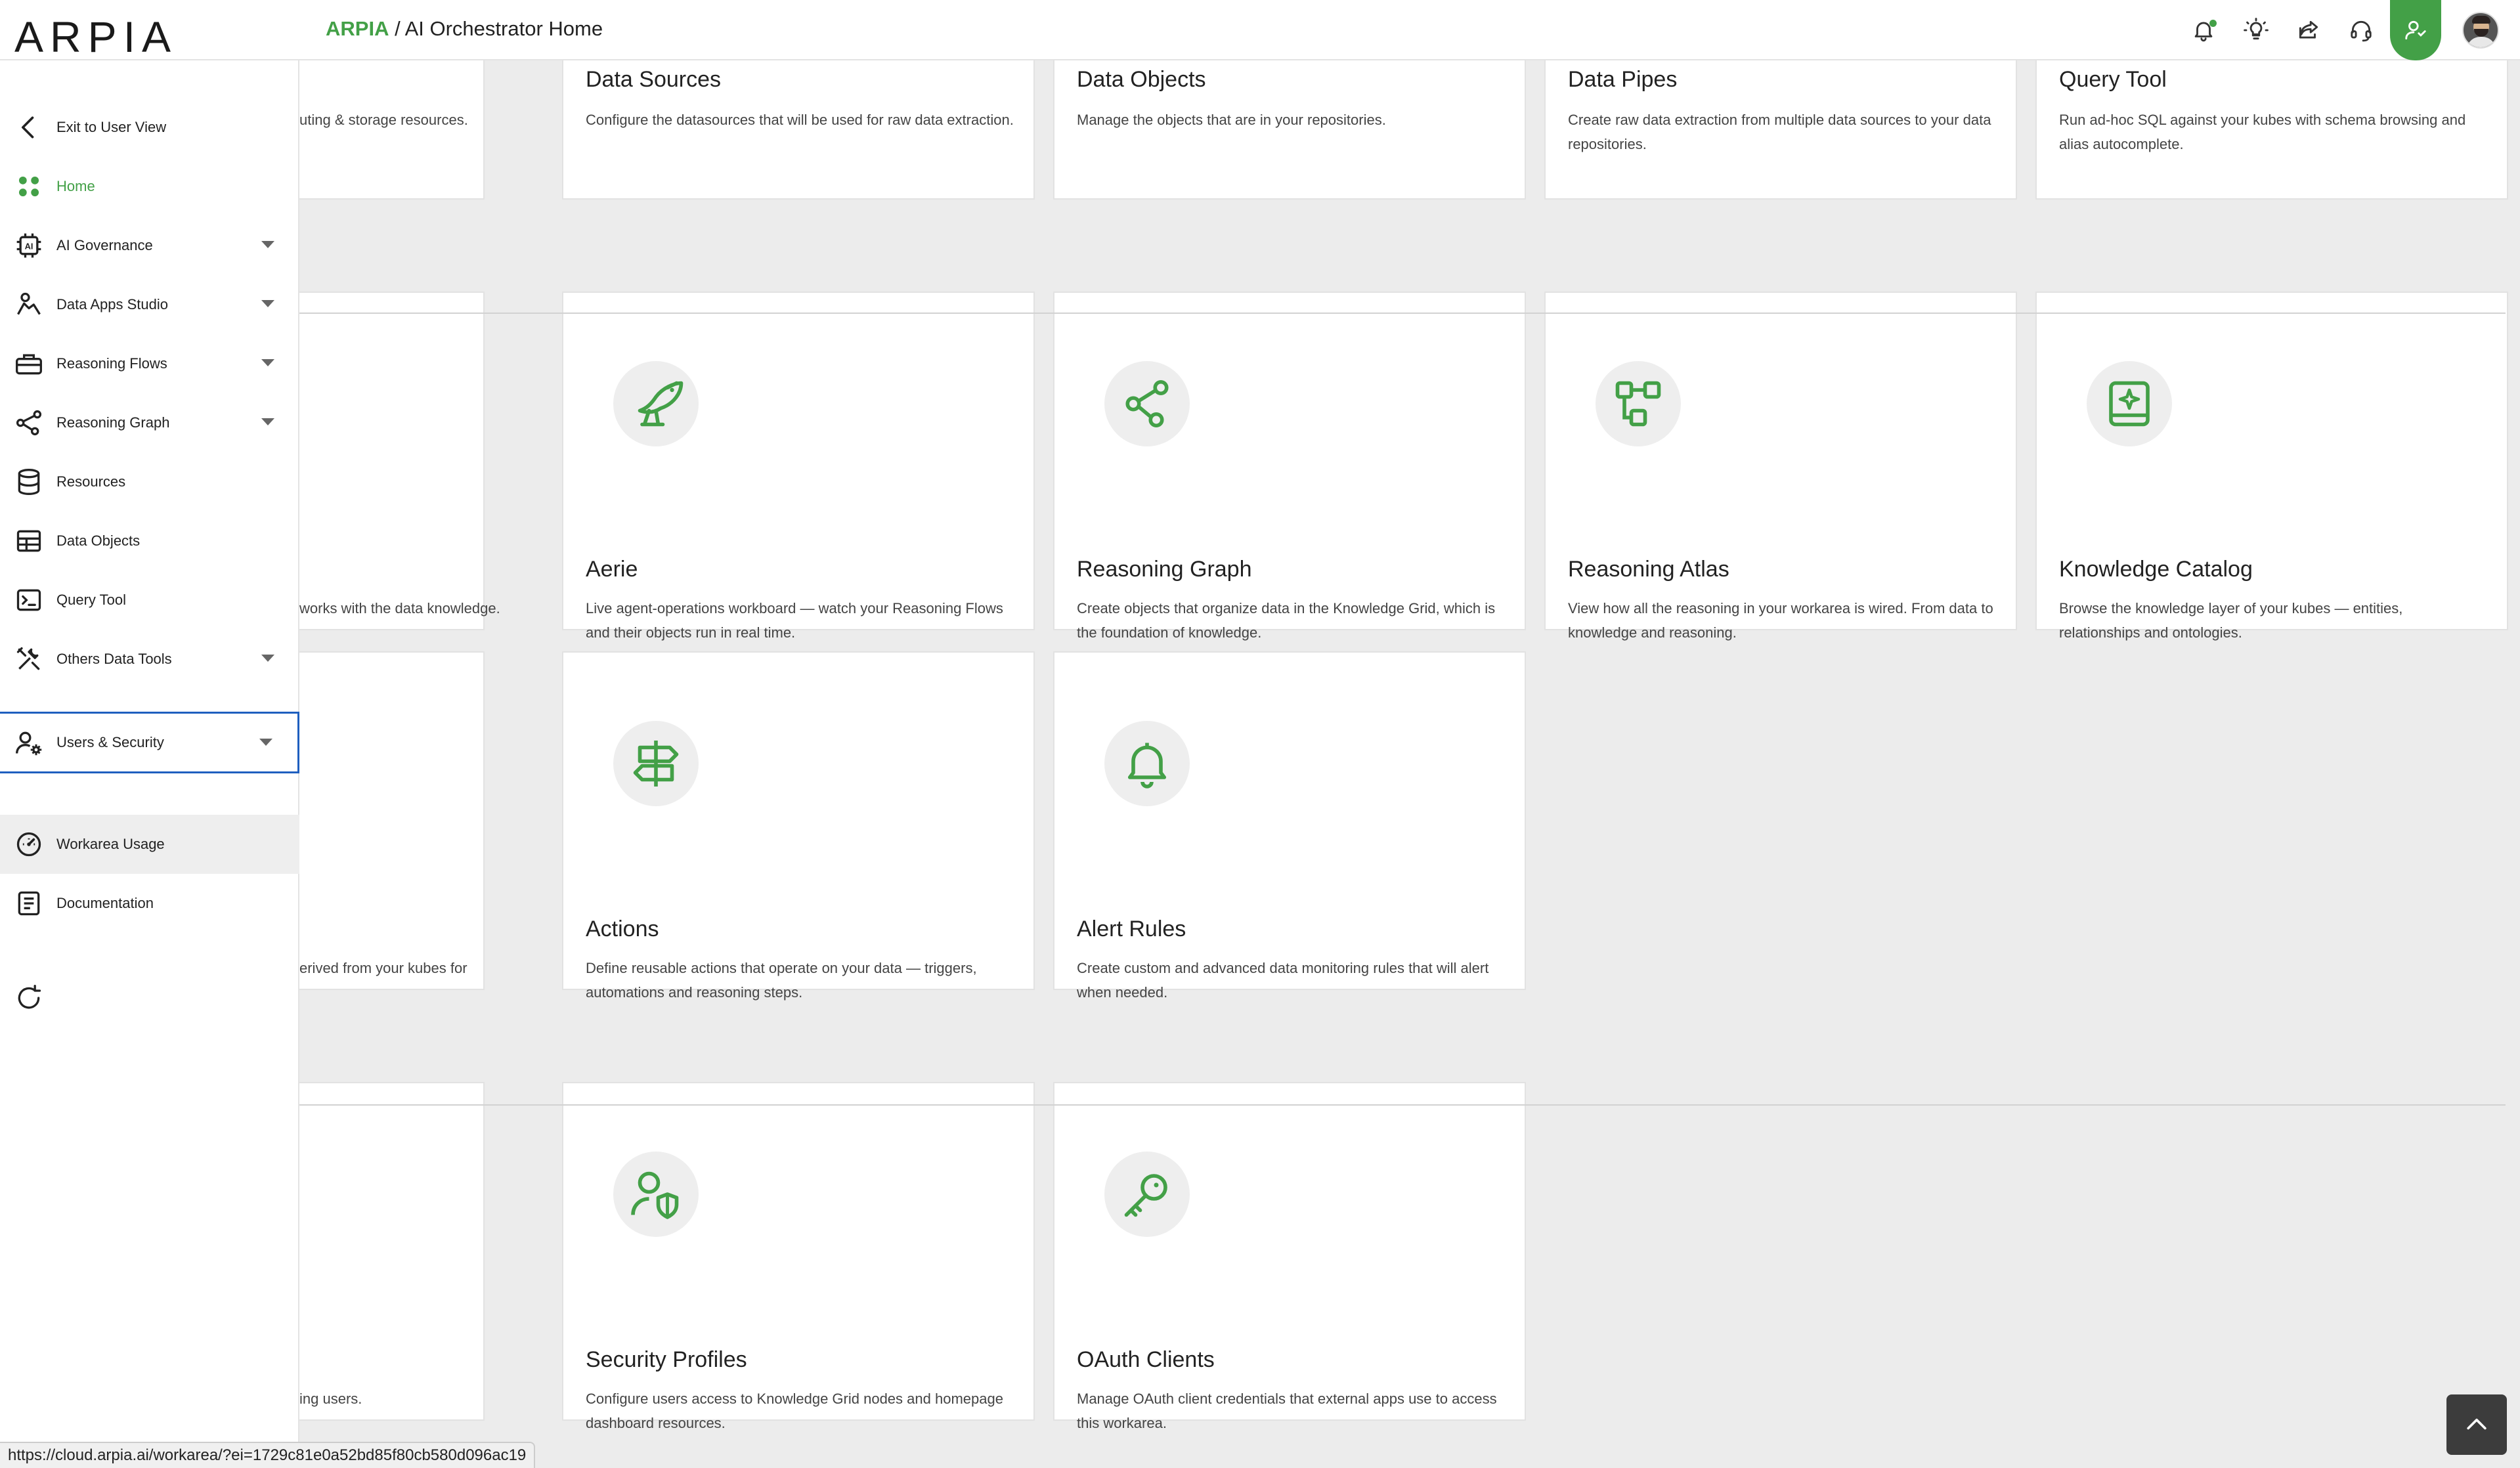 This screenshot has width=2520, height=1468. Describe the element at coordinates (75, 186) in the screenshot. I see `sidebar-item-label: Home` at that location.